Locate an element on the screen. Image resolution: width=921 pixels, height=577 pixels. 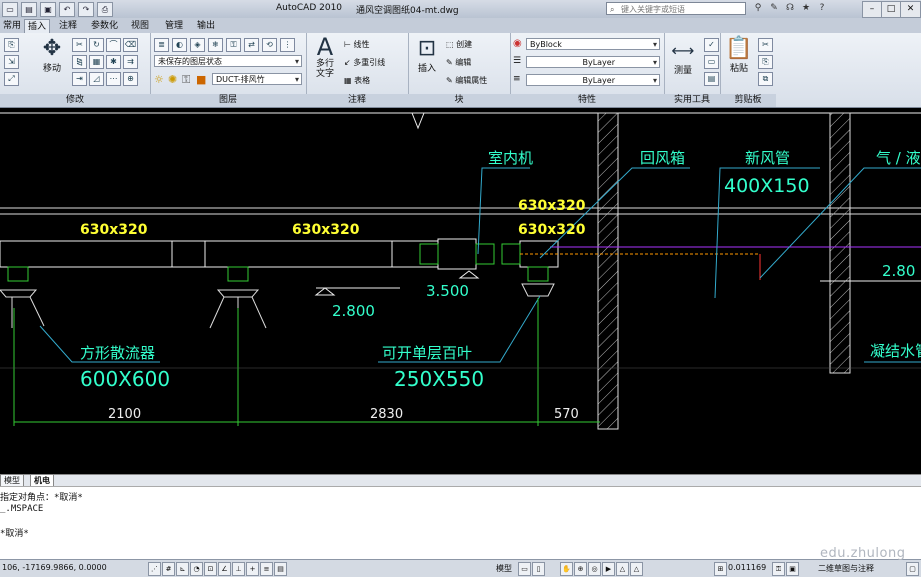
snap-mode-icon: ⋰ is located at coordinates (154, 569).